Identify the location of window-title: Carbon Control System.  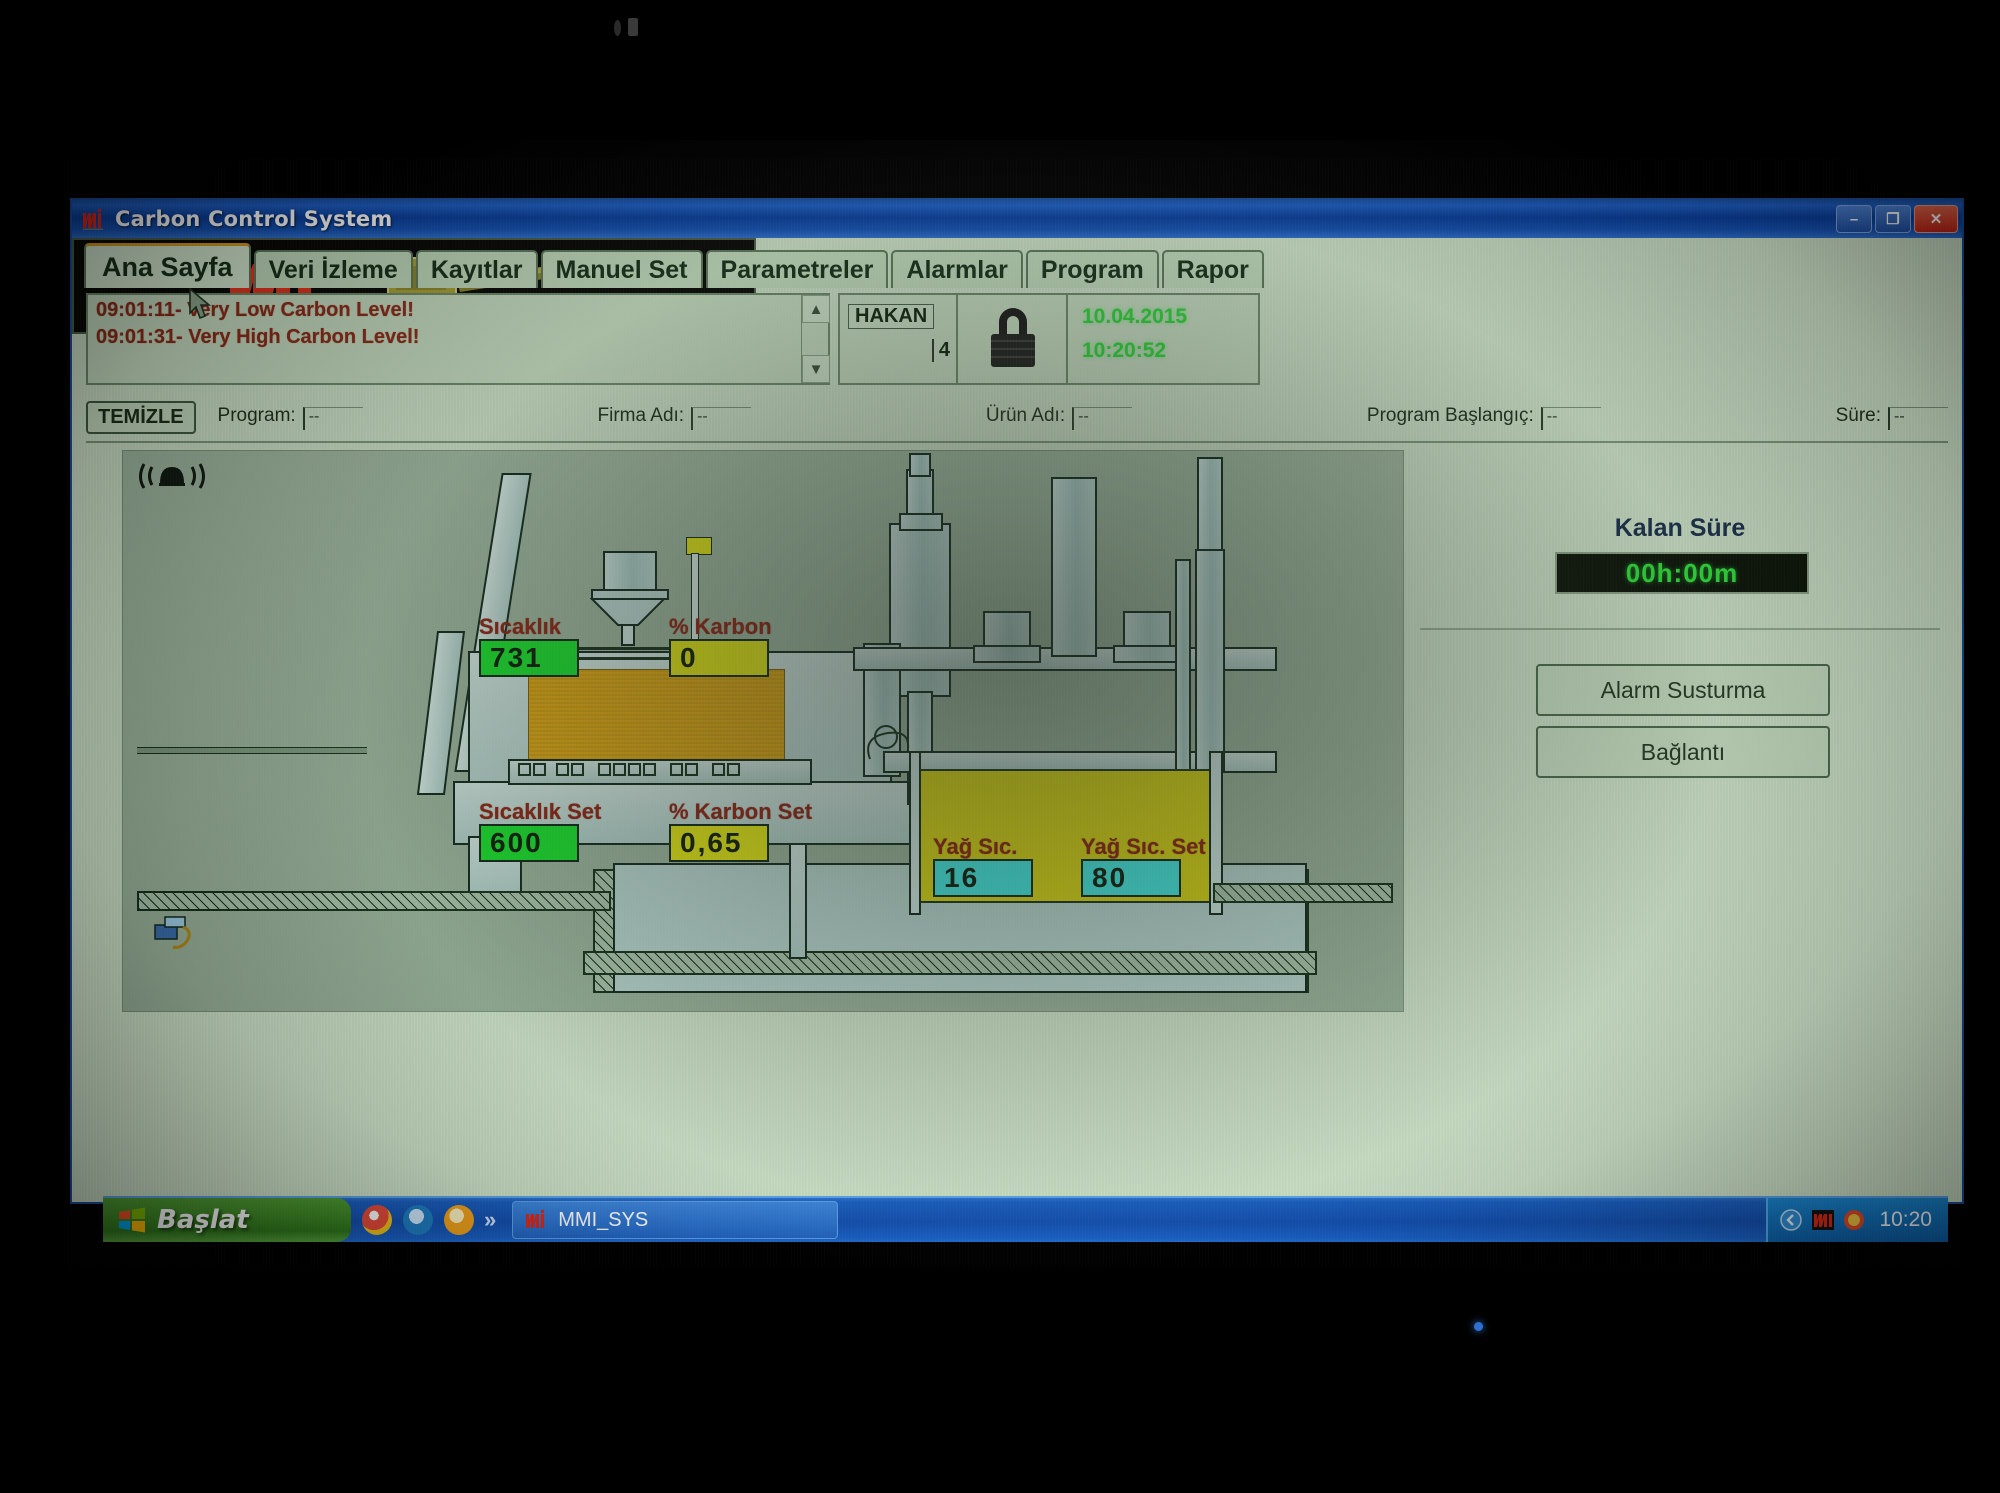
(254, 219).